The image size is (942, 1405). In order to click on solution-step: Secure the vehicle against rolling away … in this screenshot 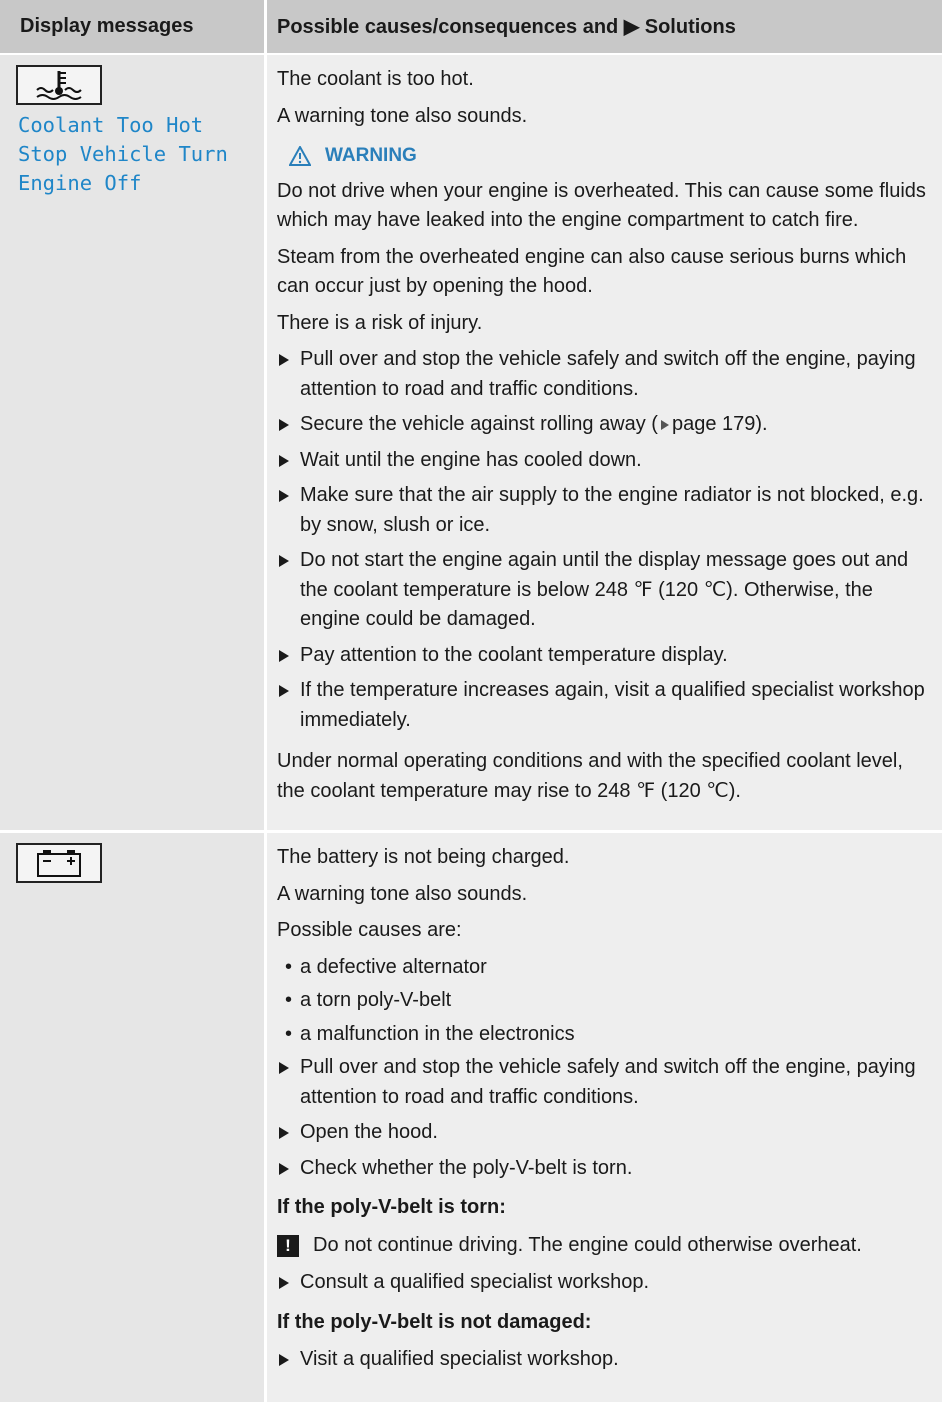, I will do `click(605, 425)`.